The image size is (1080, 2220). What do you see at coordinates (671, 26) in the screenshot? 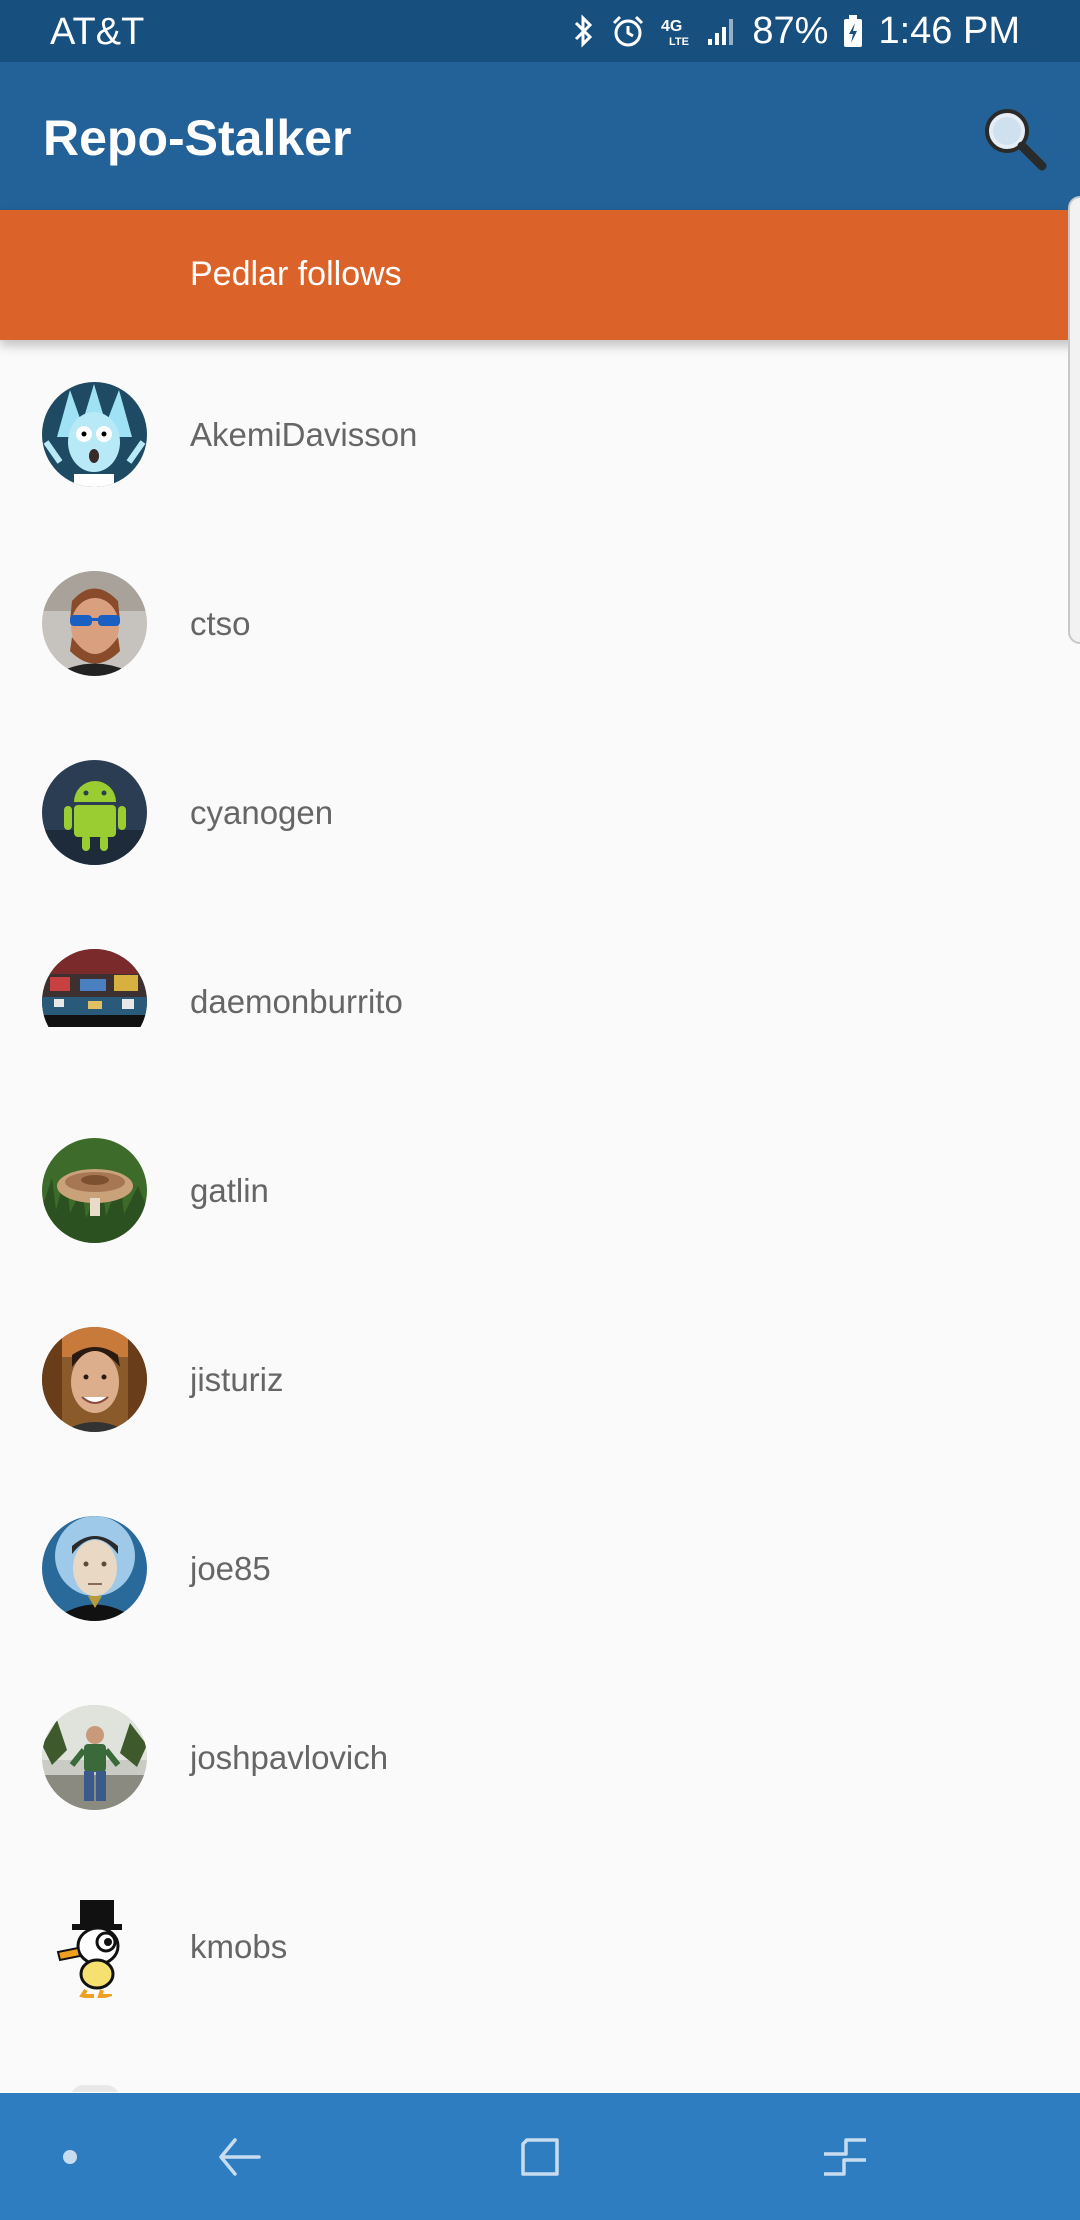
I see `svg-text: 4G` at bounding box center [671, 26].